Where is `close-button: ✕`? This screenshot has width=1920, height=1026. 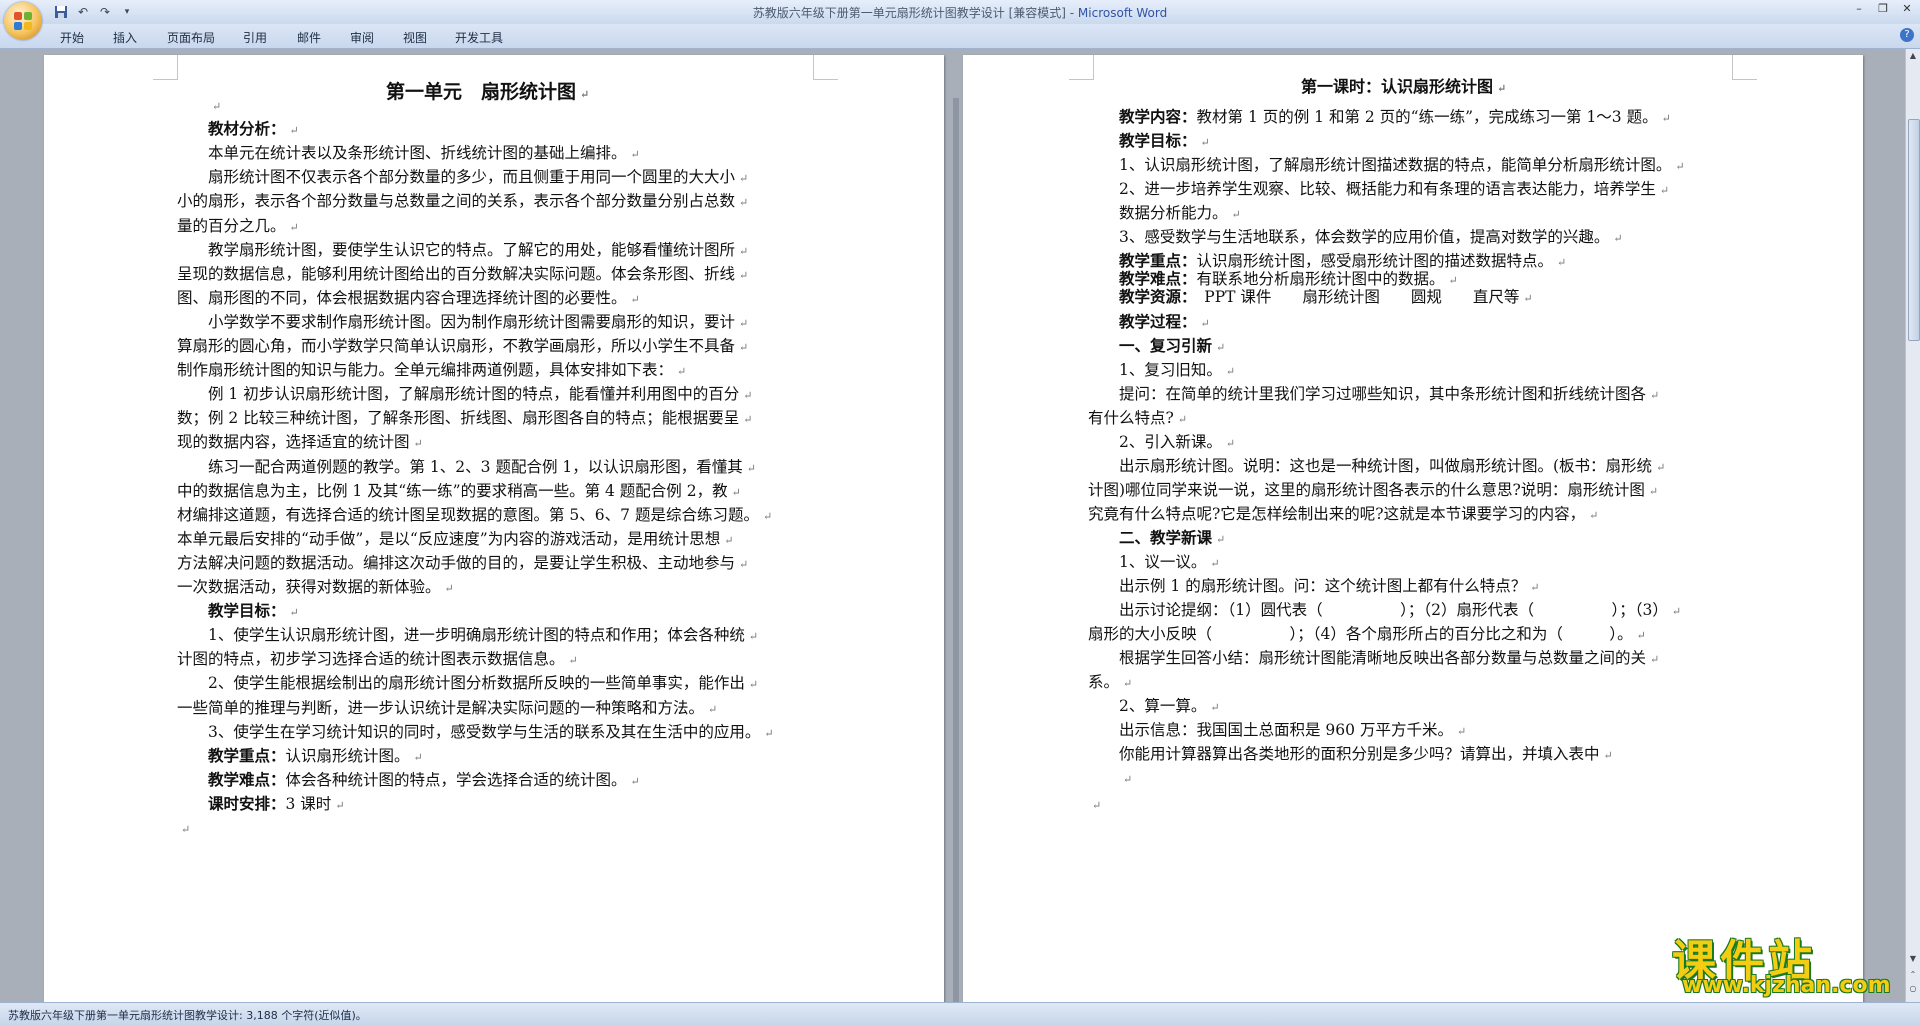
close-button: ✕ is located at coordinates (1907, 9).